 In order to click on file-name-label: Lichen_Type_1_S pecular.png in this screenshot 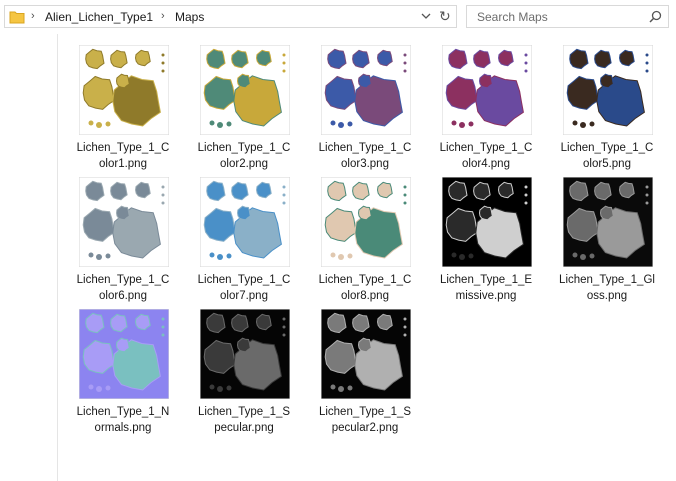, I will do `click(244, 420)`.